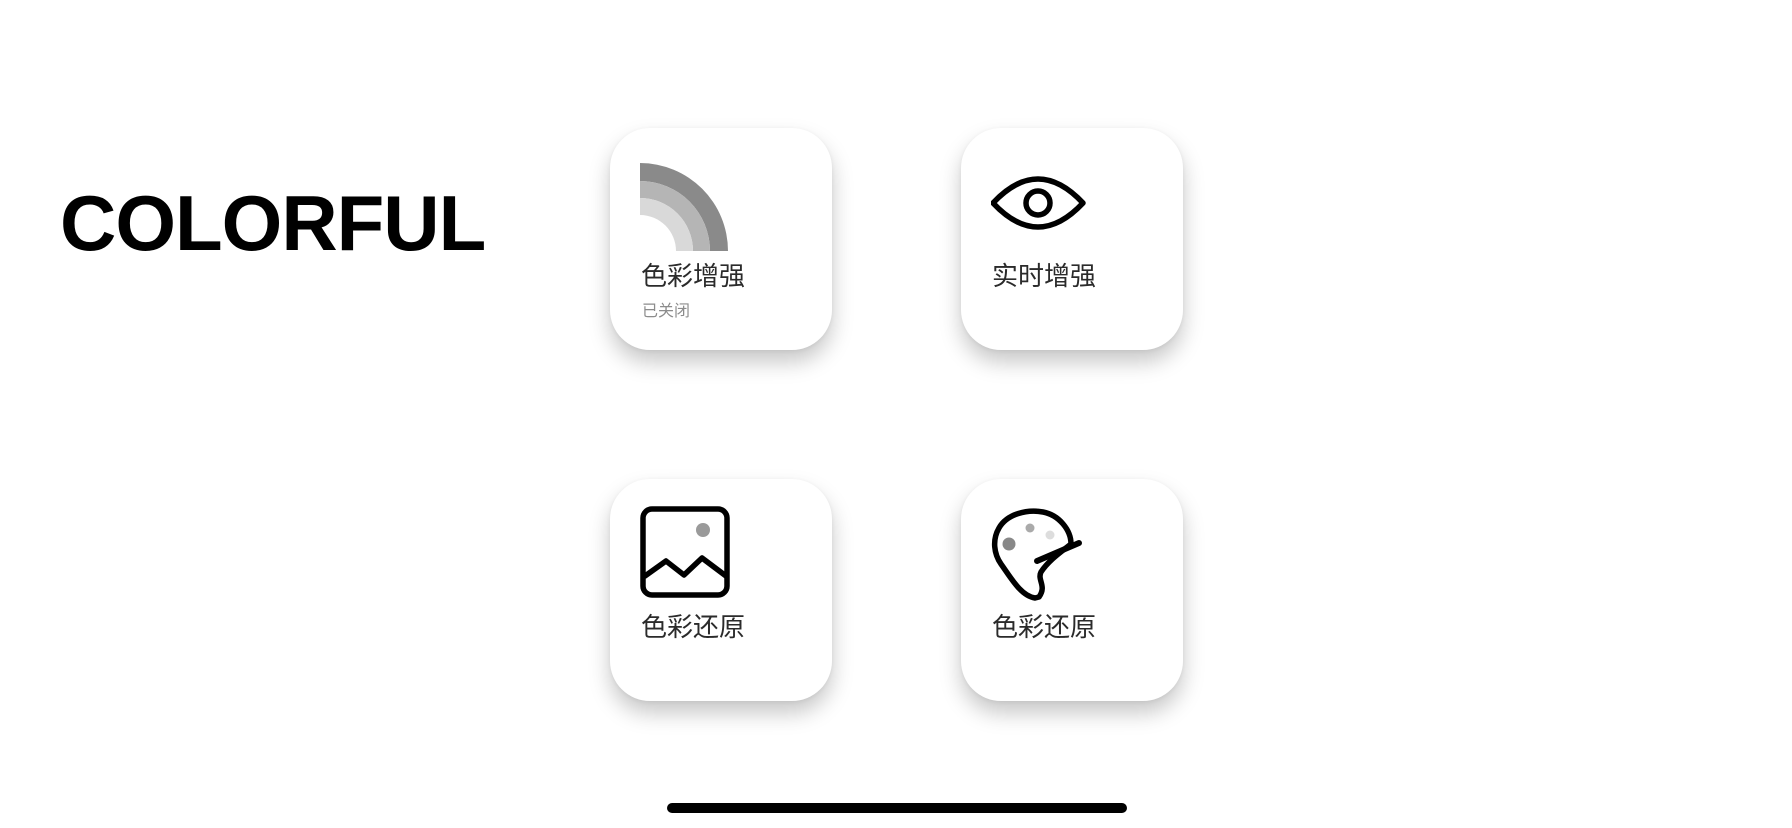 The width and height of the screenshot is (1792, 828). I want to click on palette-icon, so click(1036, 554).